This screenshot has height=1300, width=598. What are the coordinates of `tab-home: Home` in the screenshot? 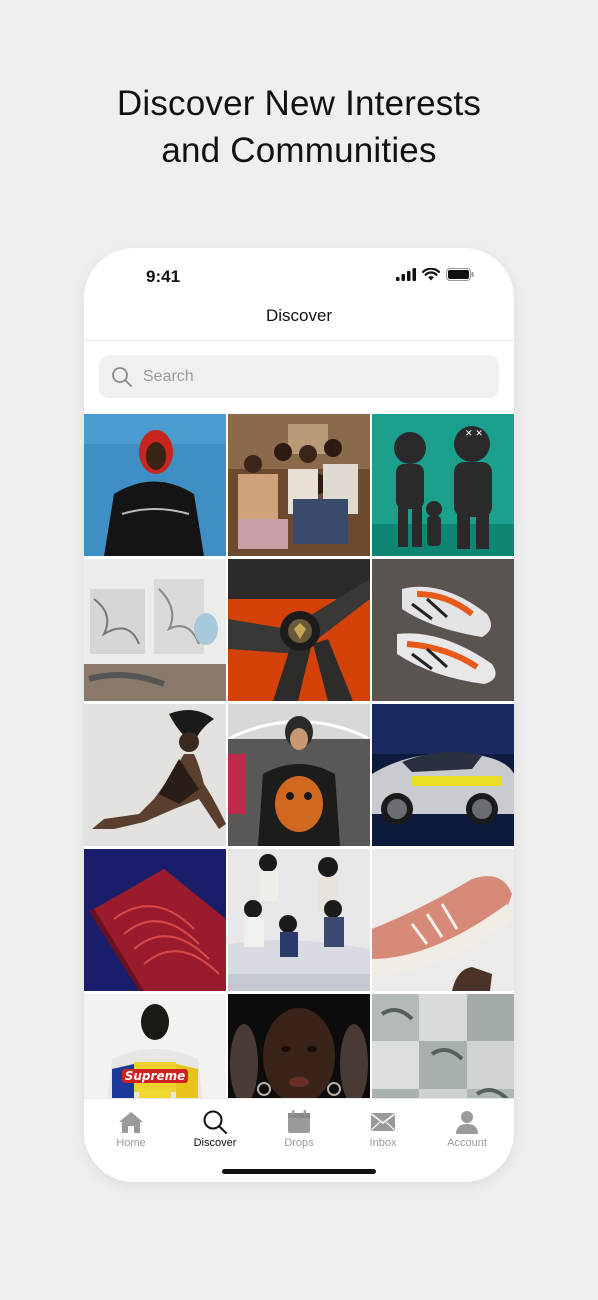 It's located at (131, 1129).